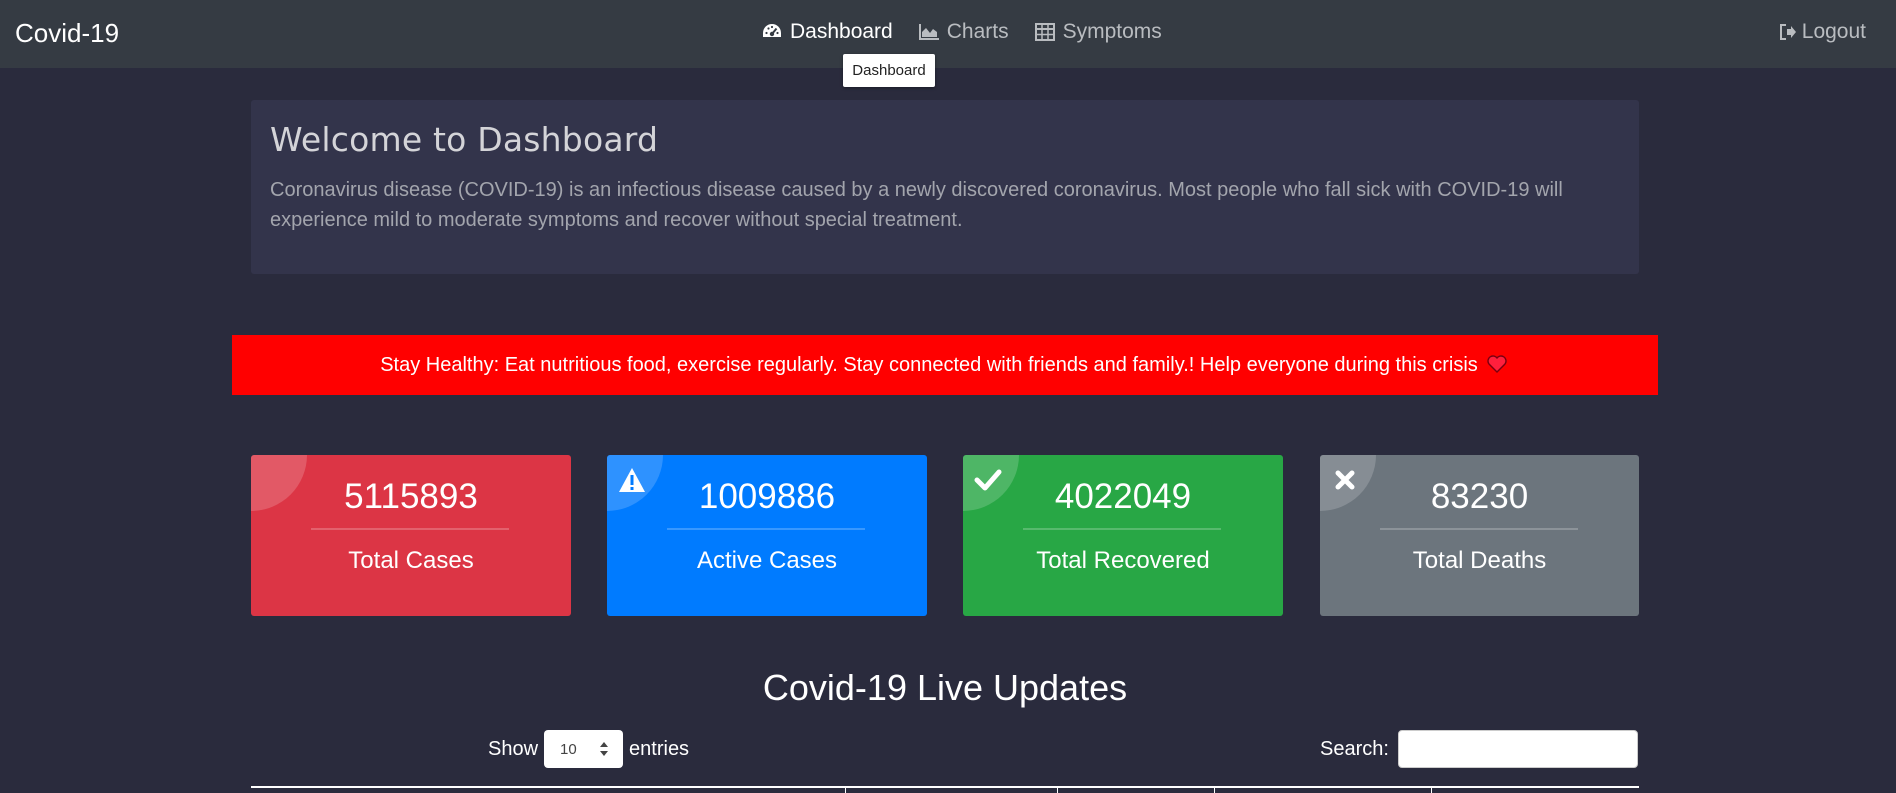 The image size is (1896, 793). I want to click on search-input, so click(1517, 749).